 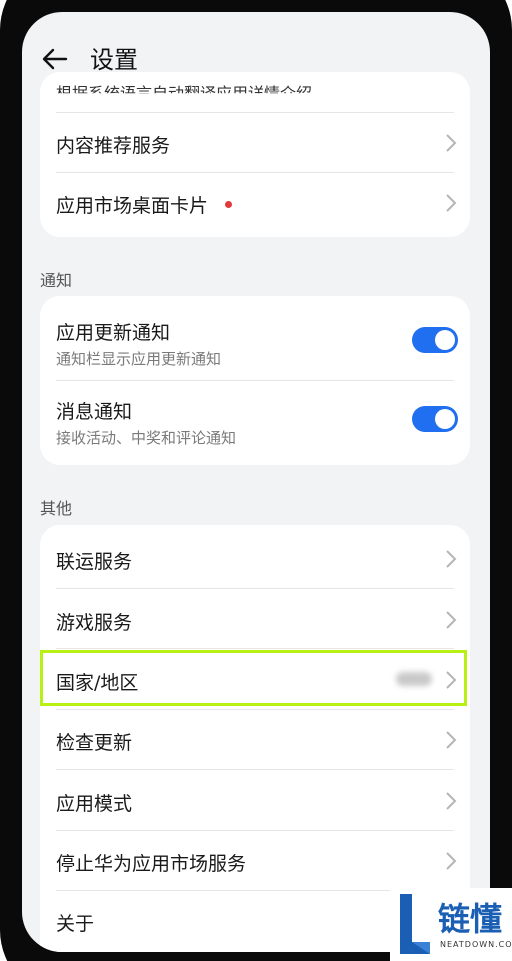 What do you see at coordinates (415, 924) in the screenshot?
I see `logo-mark-icon` at bounding box center [415, 924].